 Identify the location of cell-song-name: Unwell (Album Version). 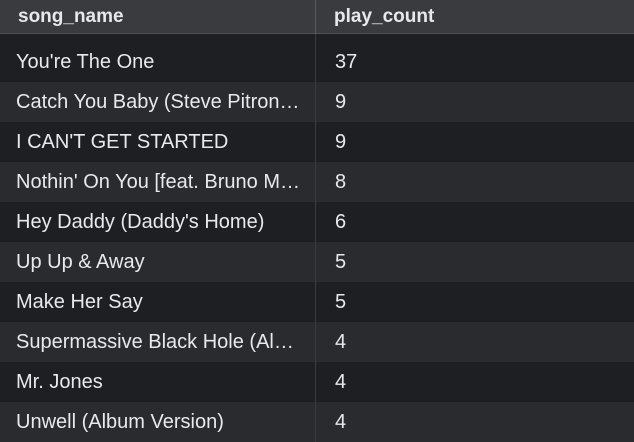
(158, 422).